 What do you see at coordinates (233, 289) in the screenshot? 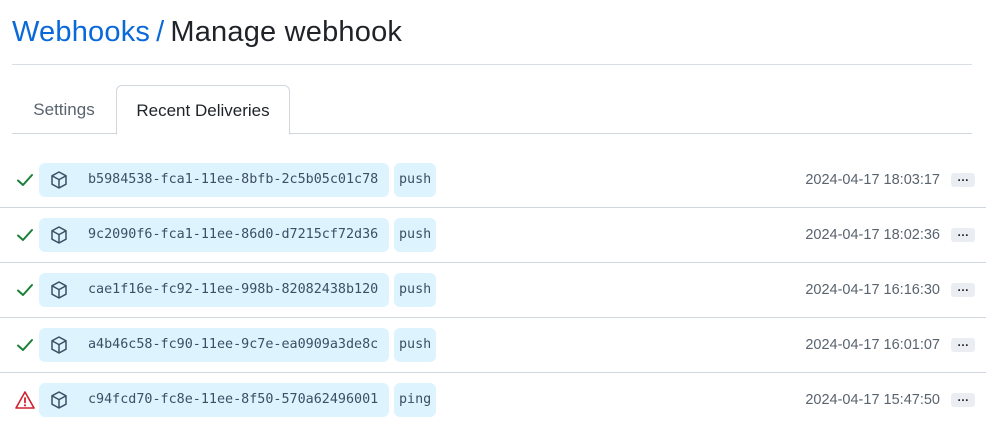
I see `delivery-guid: cae1f16e-fc92-11ee-998b-82082438b120` at bounding box center [233, 289].